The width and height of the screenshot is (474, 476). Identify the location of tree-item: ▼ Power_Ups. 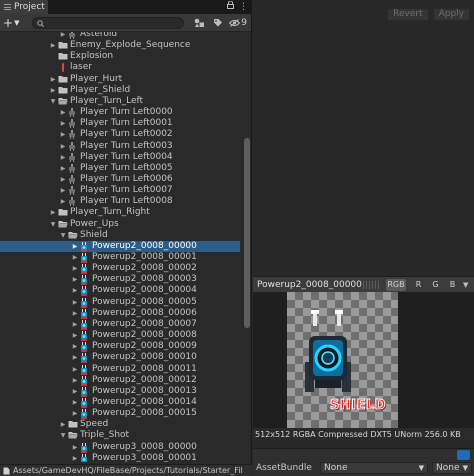
(120, 224).